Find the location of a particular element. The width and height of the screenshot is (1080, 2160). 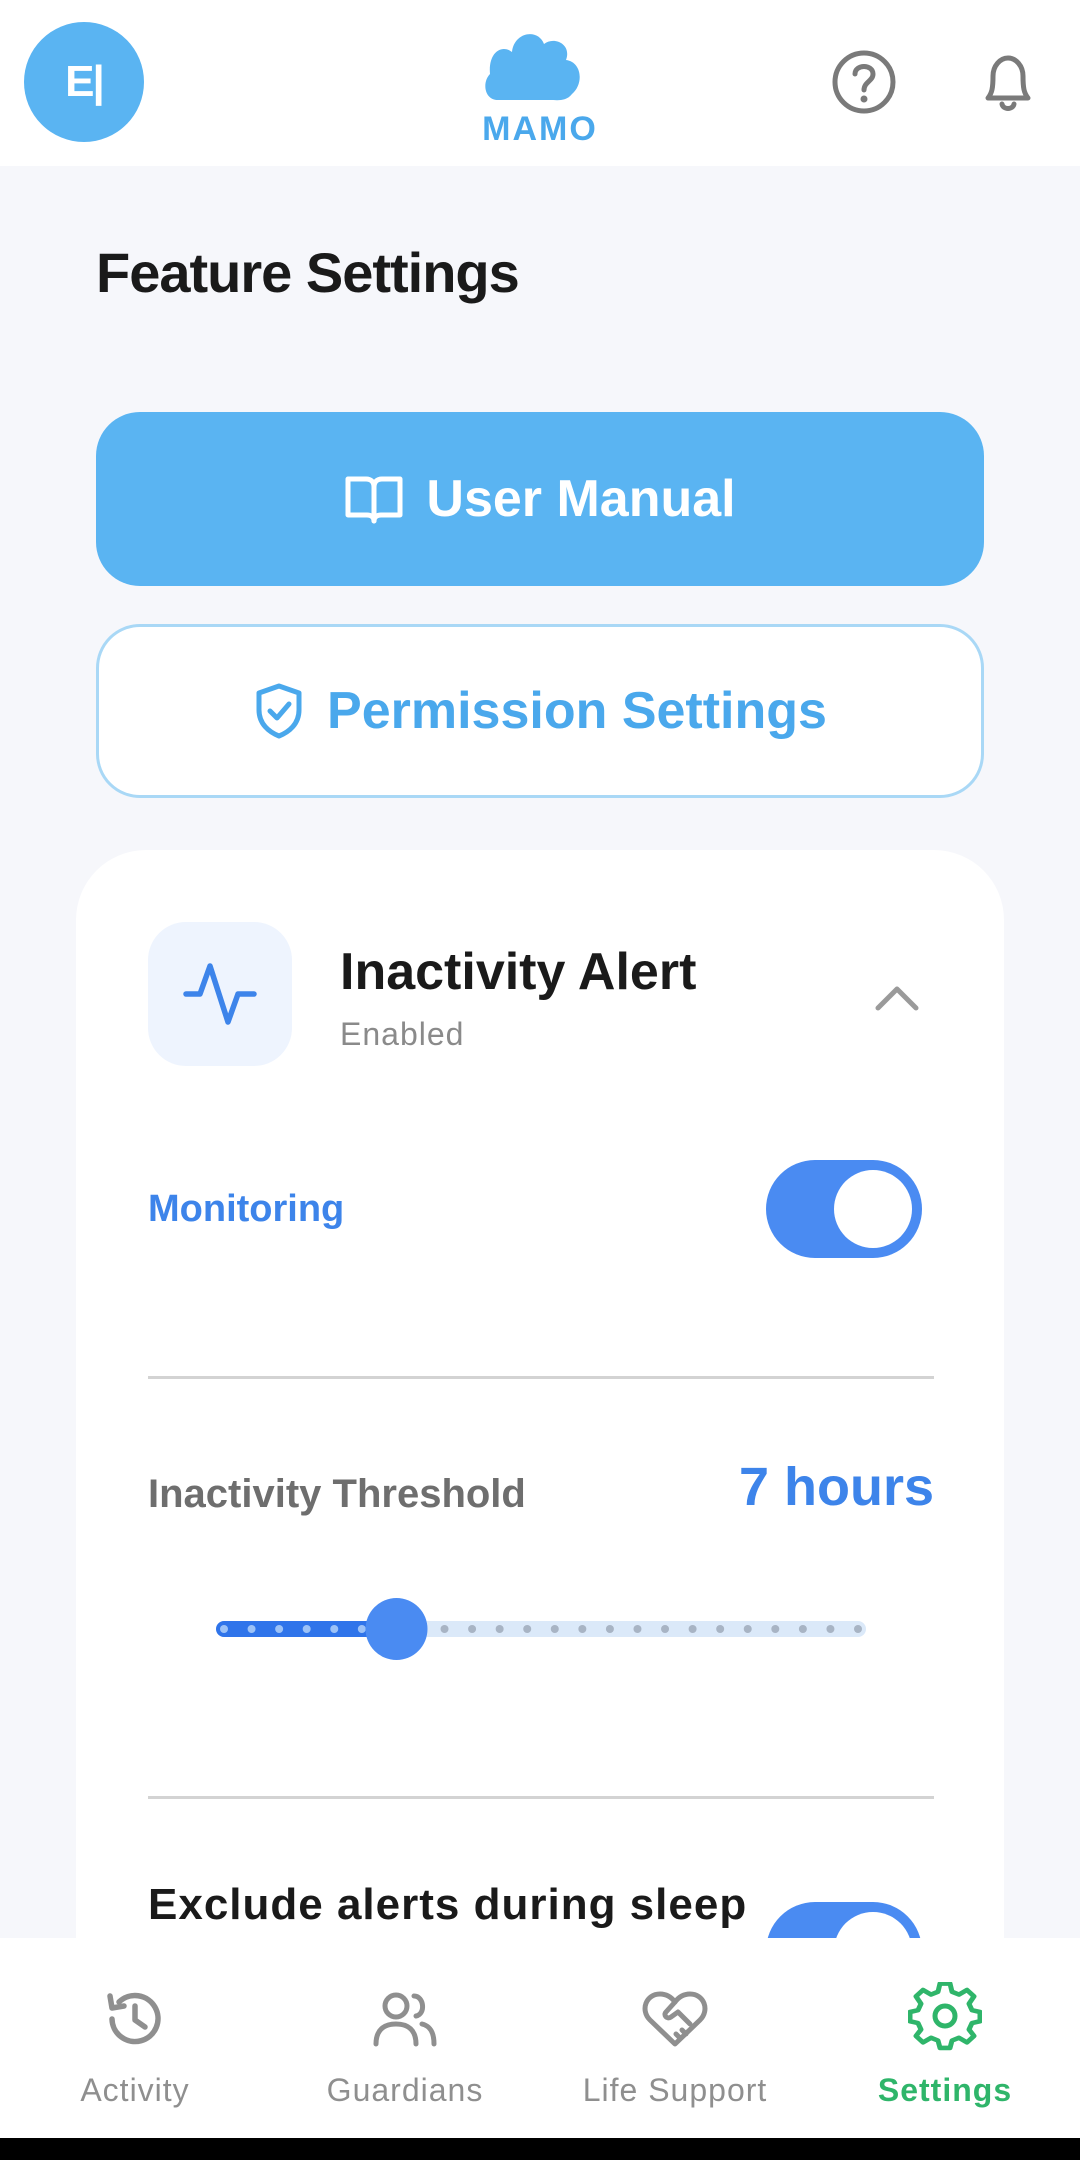

monitoring-toggle is located at coordinates (844, 1209).